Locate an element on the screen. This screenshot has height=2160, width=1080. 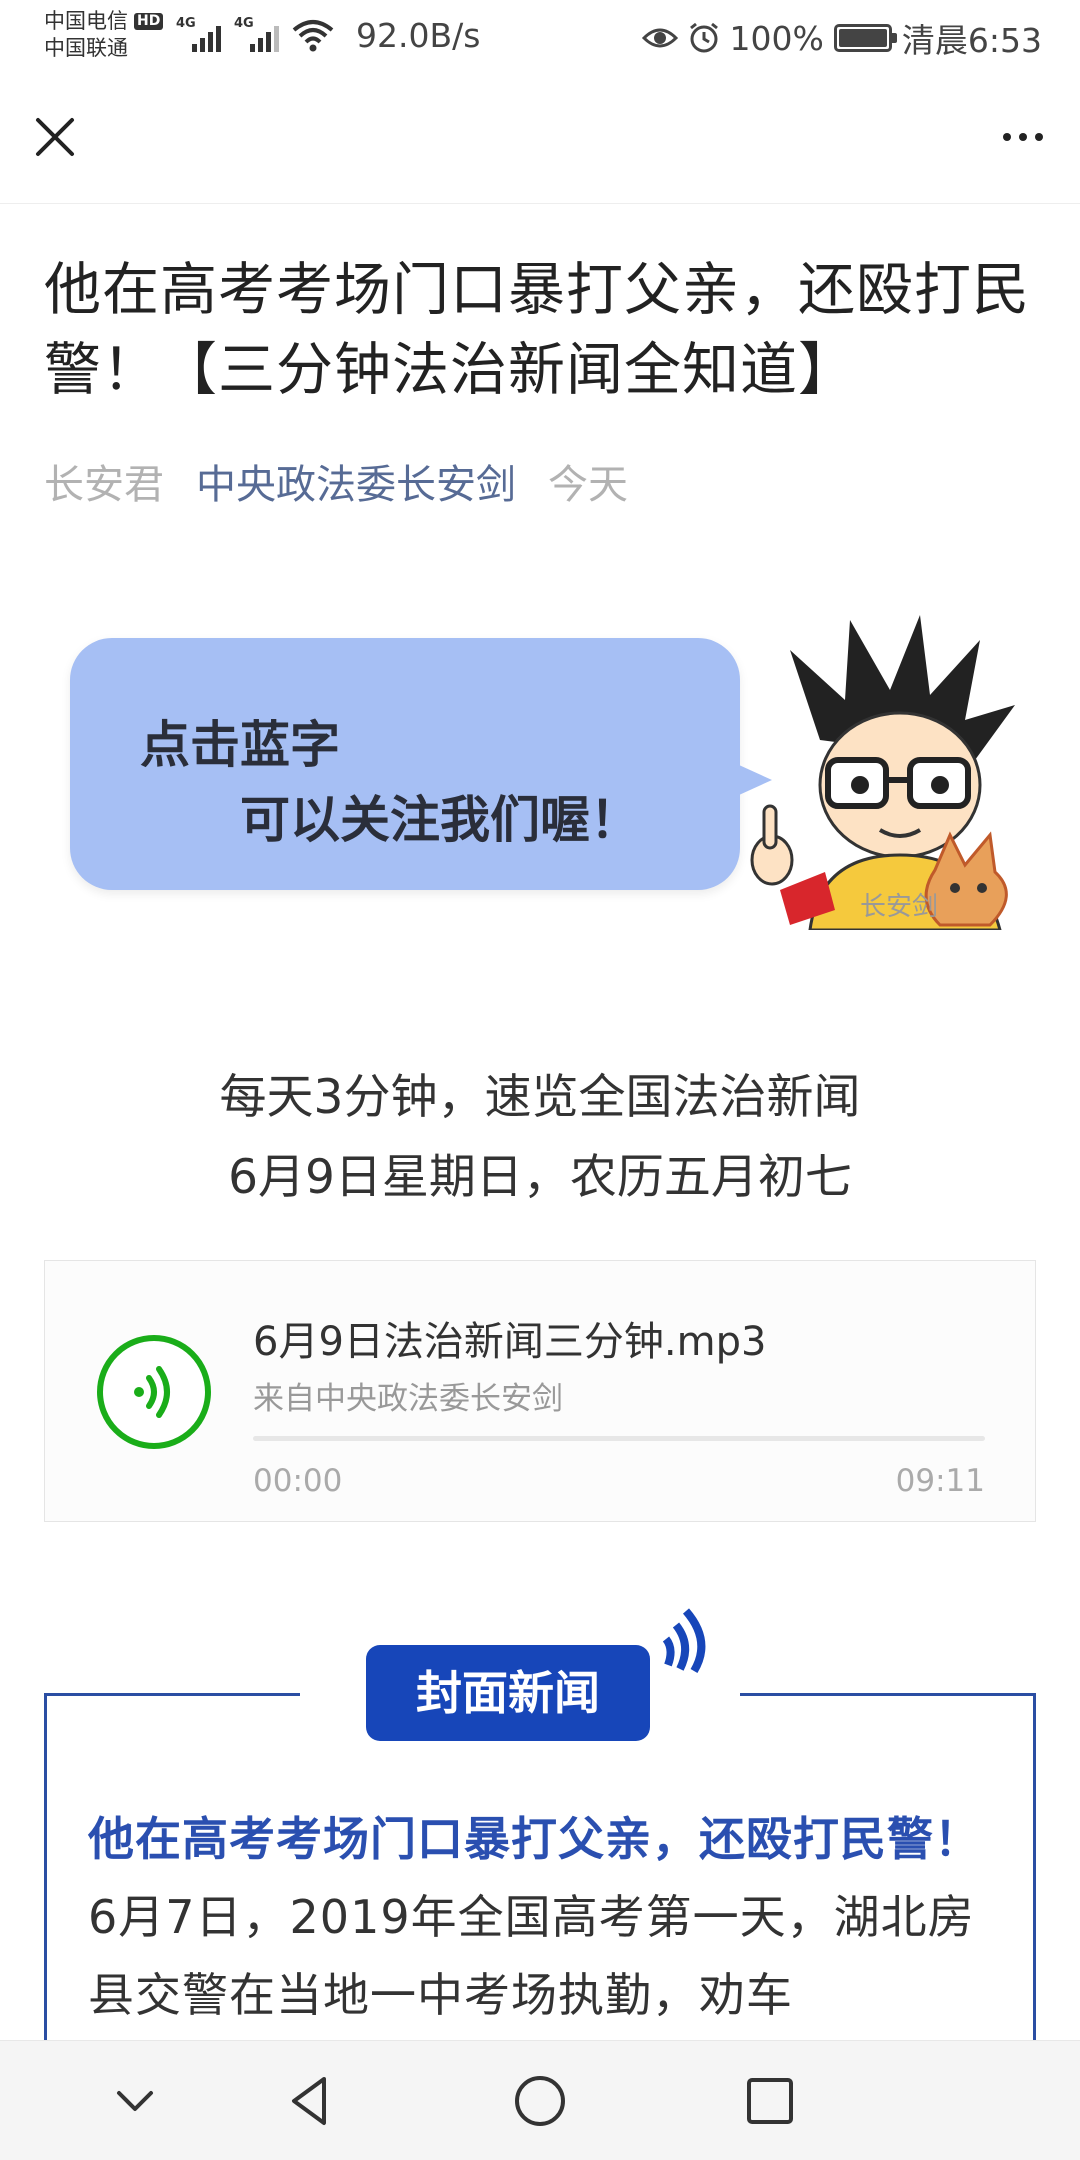
article-date: 今天 is located at coordinates (588, 485).